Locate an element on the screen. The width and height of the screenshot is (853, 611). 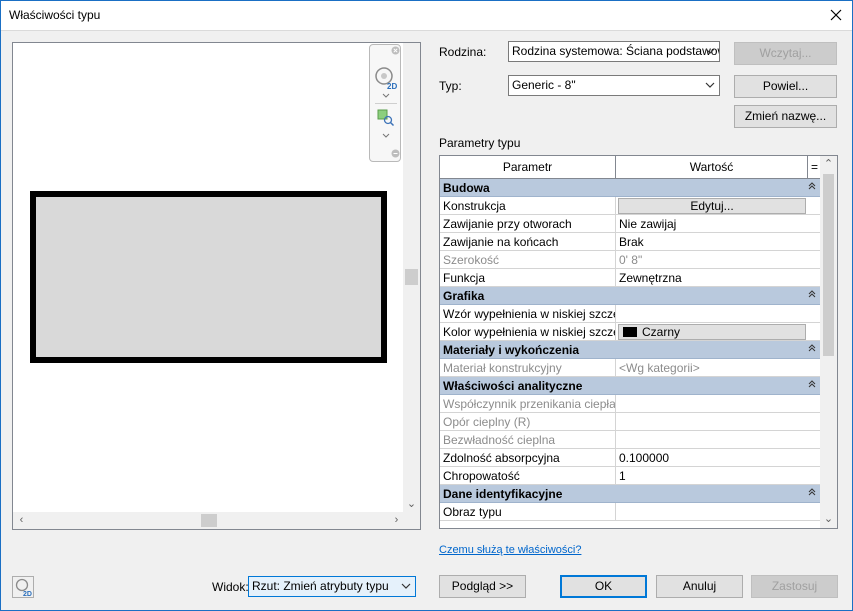
parameter-name: Obraz typu is located at coordinates (528, 512).